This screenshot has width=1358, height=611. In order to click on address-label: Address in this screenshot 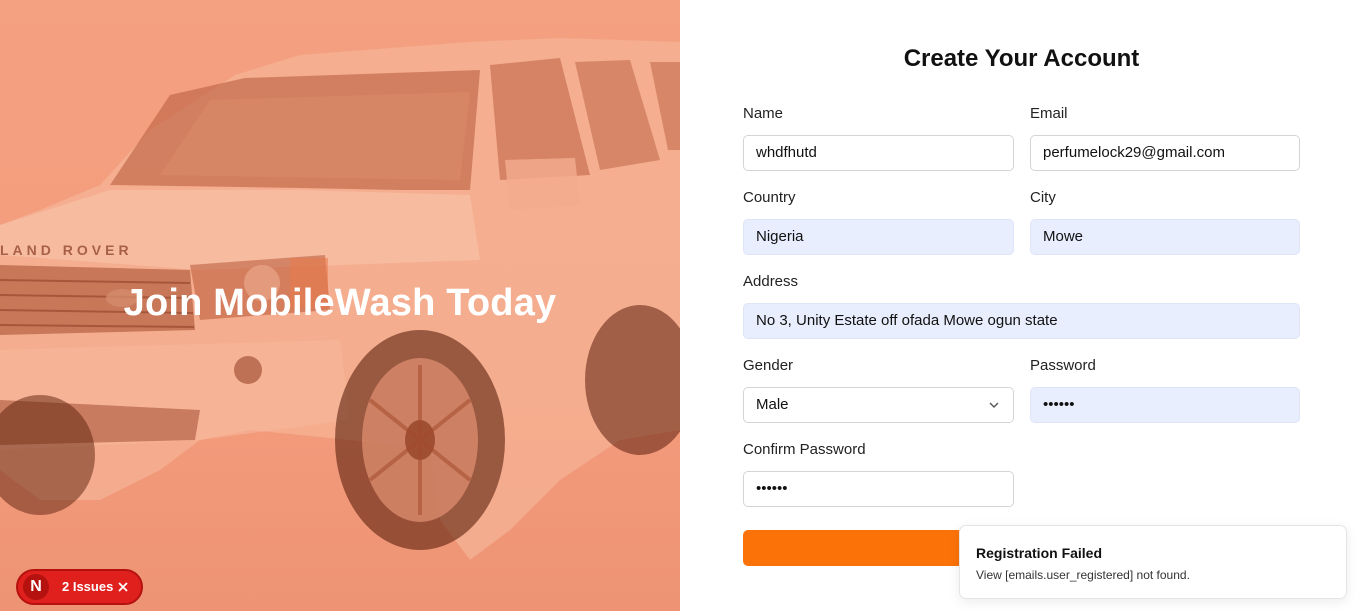, I will do `click(771, 281)`.